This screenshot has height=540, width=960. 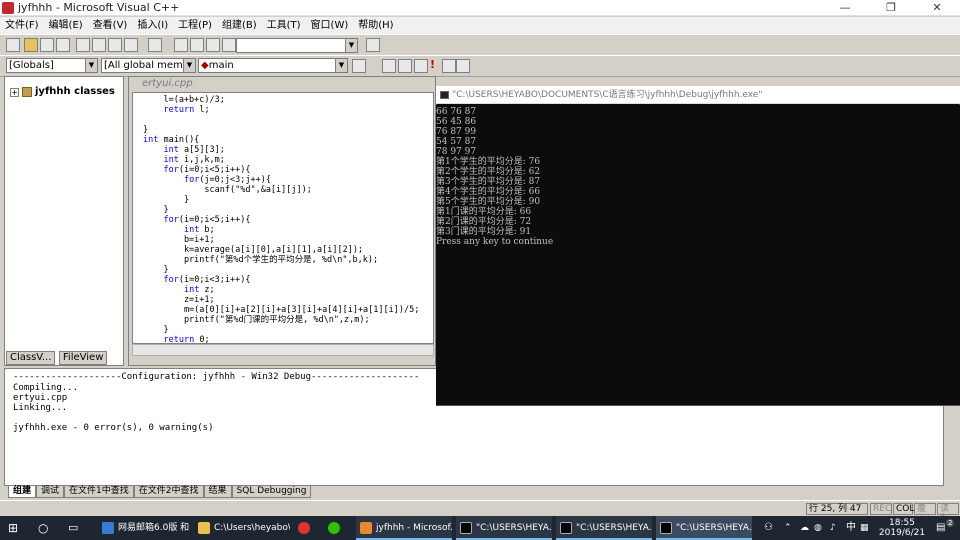 I want to click on code-line: l=(a+b+c)/3;, so click(x=184, y=100).